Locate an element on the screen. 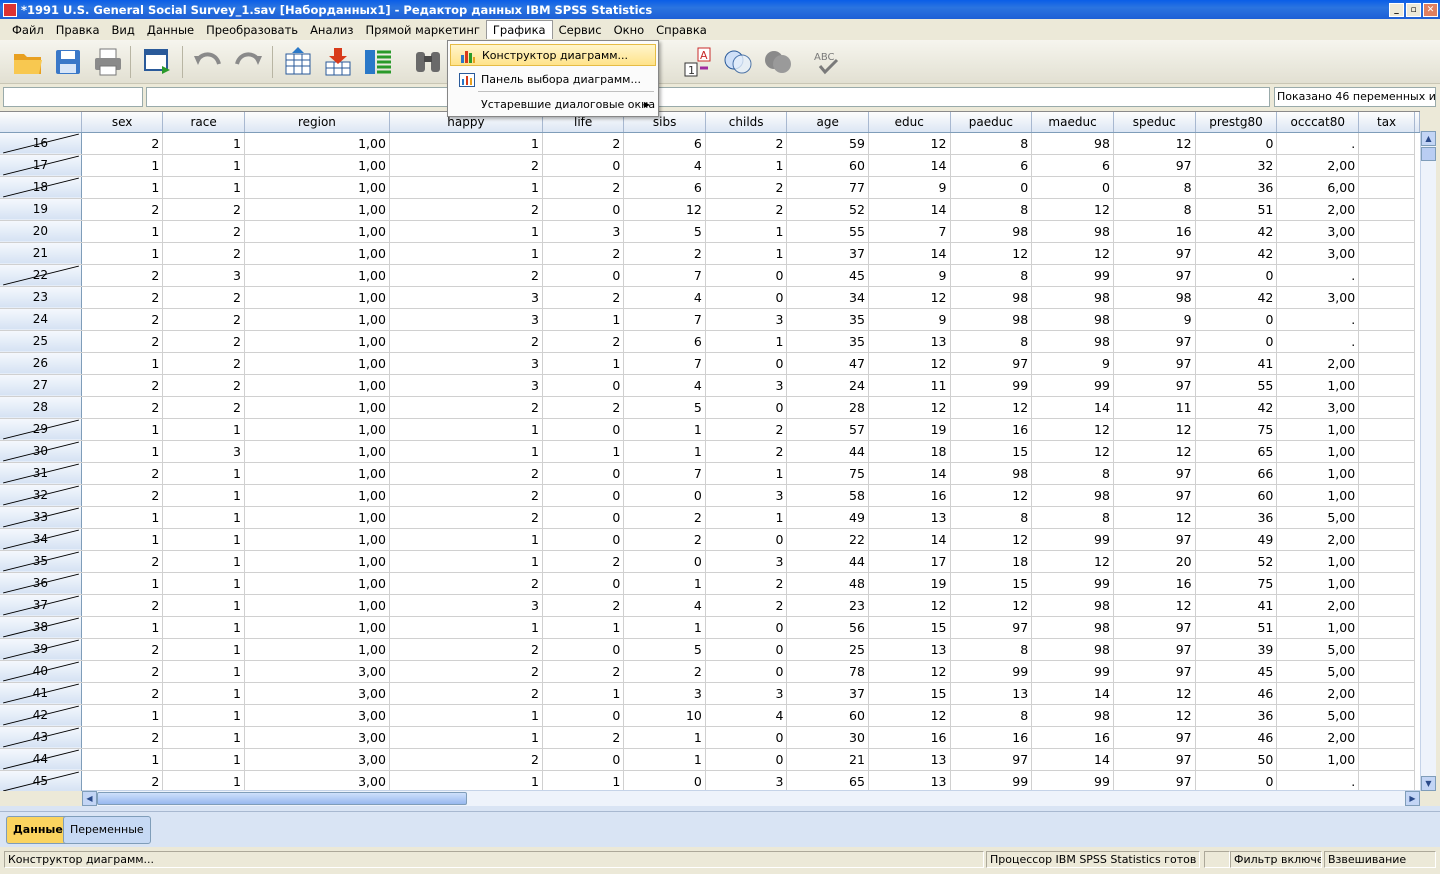 This screenshot has width=1440, height=874. data-cell: 99 is located at coordinates (991, 671).